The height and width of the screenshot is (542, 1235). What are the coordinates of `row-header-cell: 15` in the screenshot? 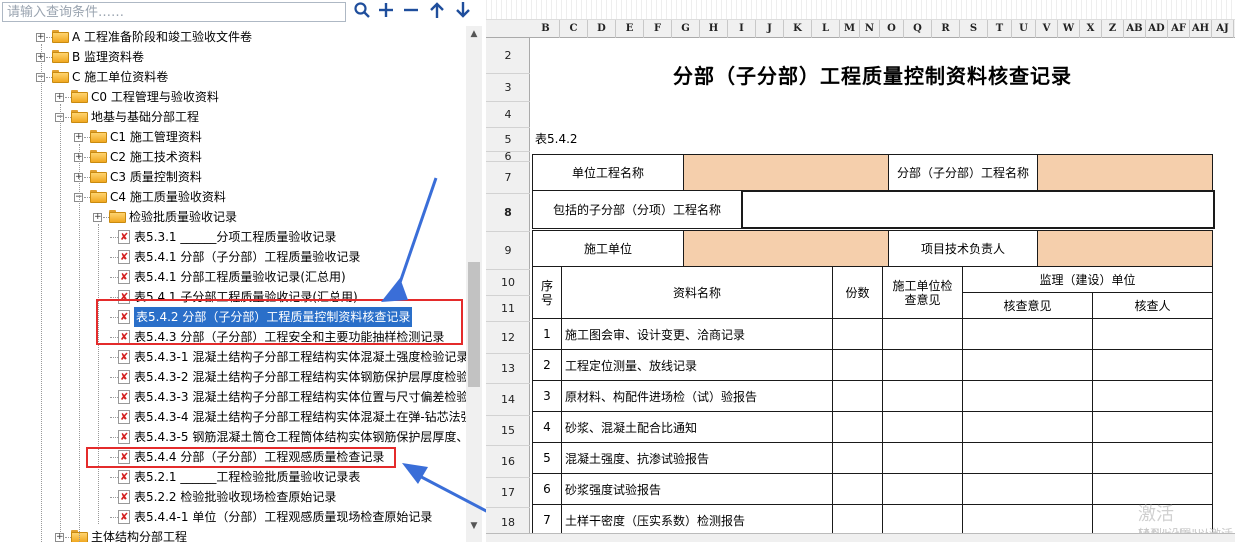 It's located at (508, 431).